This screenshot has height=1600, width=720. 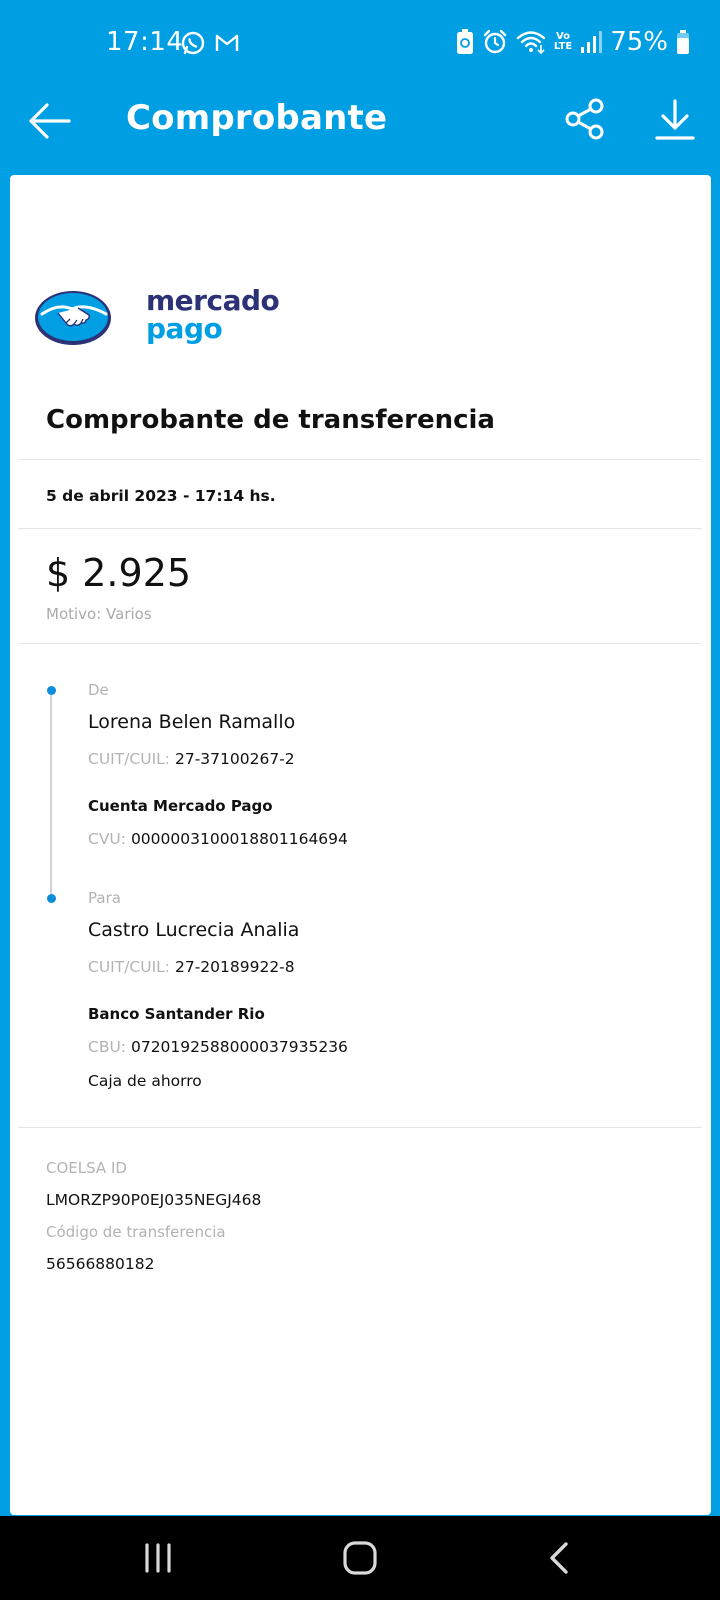 What do you see at coordinates (191, 759) in the screenshot?
I see `from-cuit: CUIT/CUIL: 27-37100267-2` at bounding box center [191, 759].